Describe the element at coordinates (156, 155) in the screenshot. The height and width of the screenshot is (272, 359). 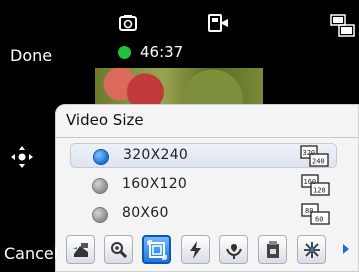
I see `option-label: 320X240` at that location.